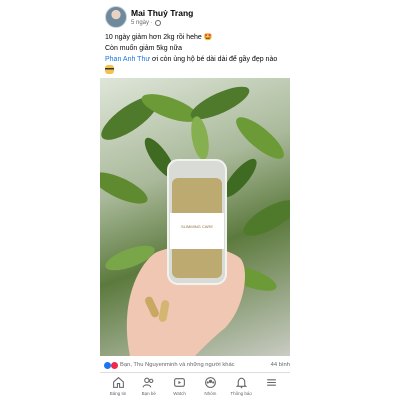 The image size is (408, 408). What do you see at coordinates (116, 17) in the screenshot?
I see `avatar` at bounding box center [116, 17].